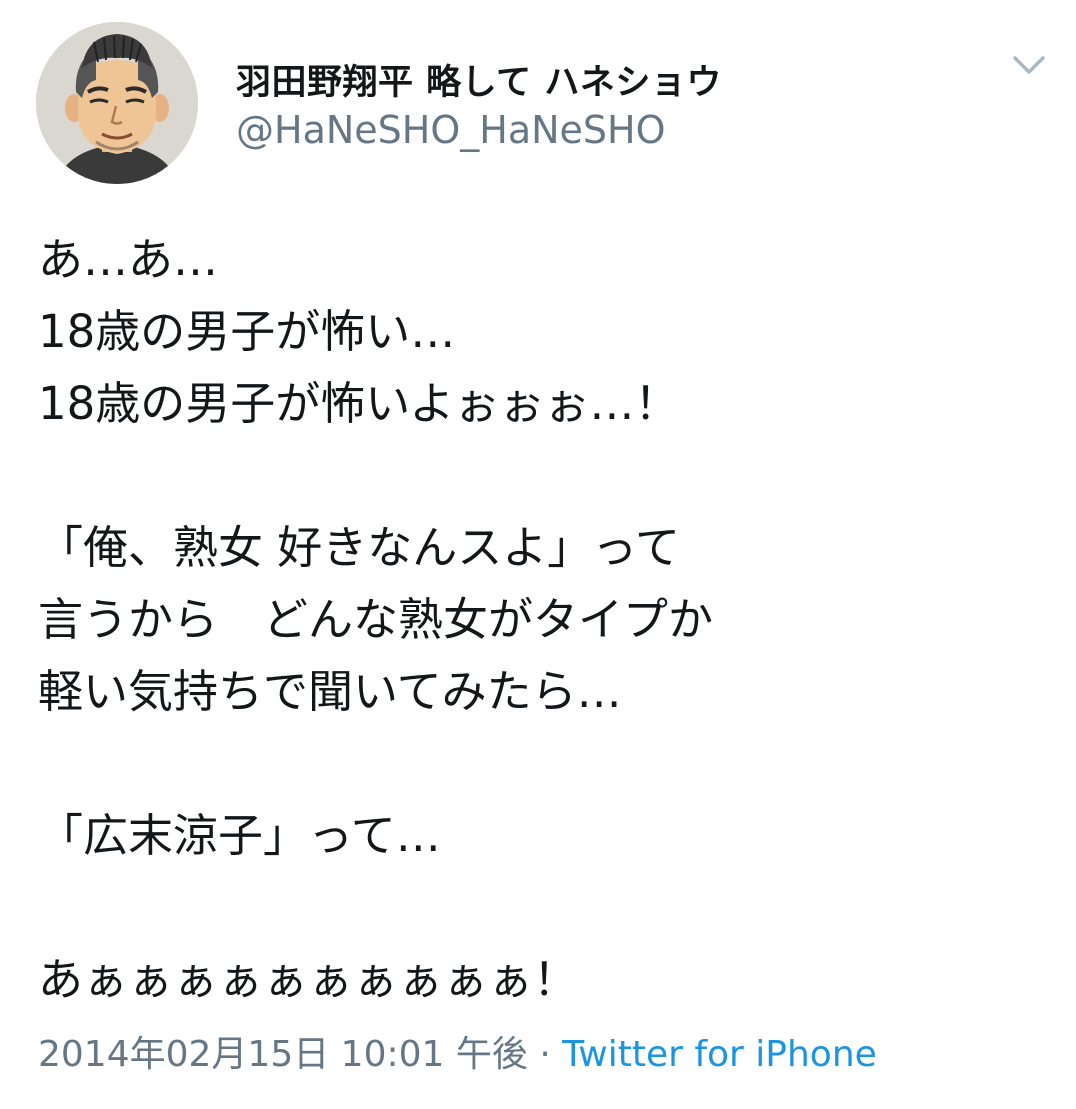 The width and height of the screenshot is (1076, 1109). Describe the element at coordinates (719, 1054) in the screenshot. I see `tweet-source-link: Twitter for iPhone` at that location.